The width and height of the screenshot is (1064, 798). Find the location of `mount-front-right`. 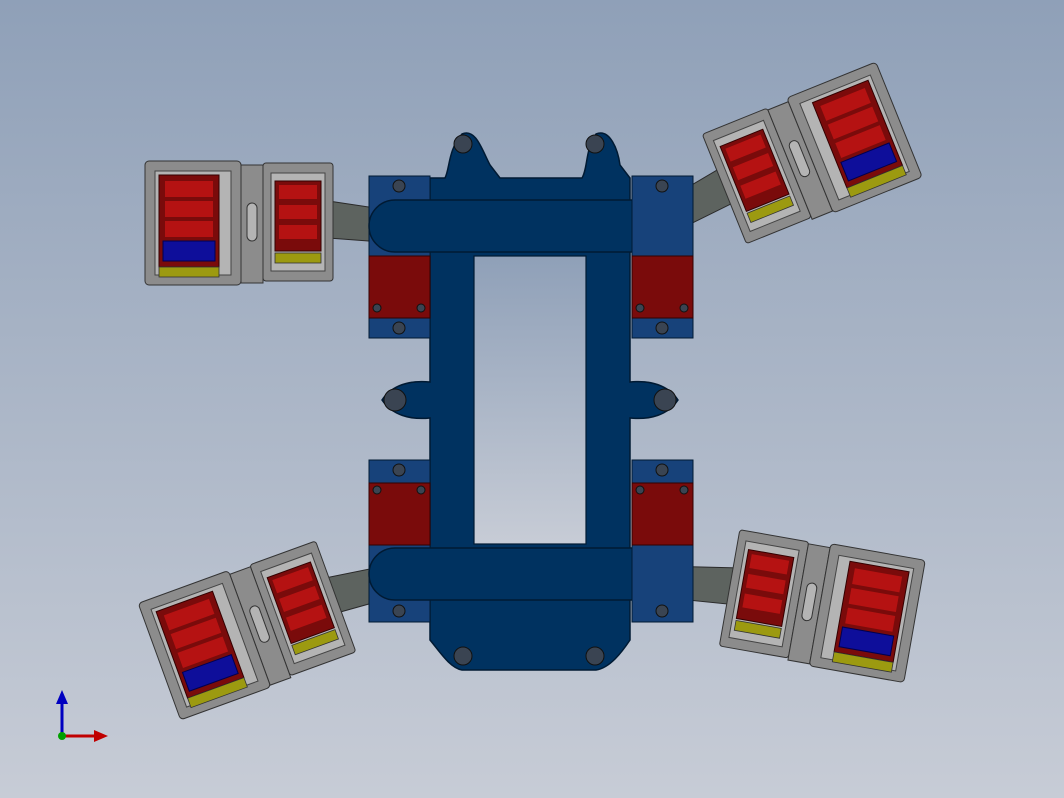

mount-front-right is located at coordinates (662, 257).